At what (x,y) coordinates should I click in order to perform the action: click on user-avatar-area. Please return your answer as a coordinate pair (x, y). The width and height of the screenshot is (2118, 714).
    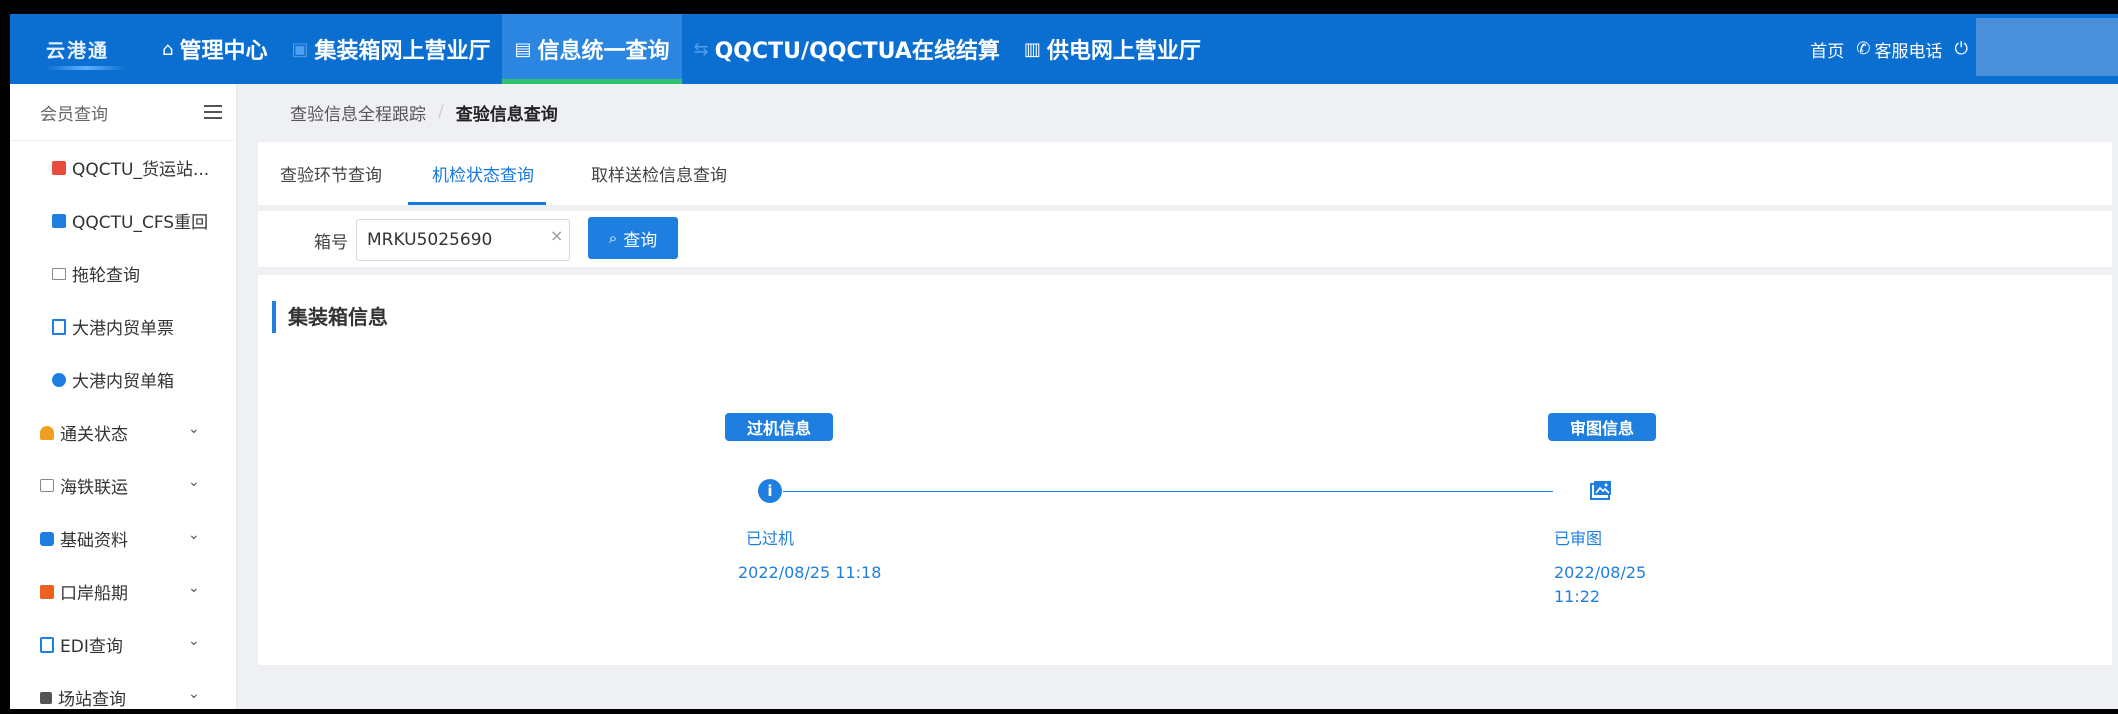
    Looking at the image, I should click on (2047, 47).